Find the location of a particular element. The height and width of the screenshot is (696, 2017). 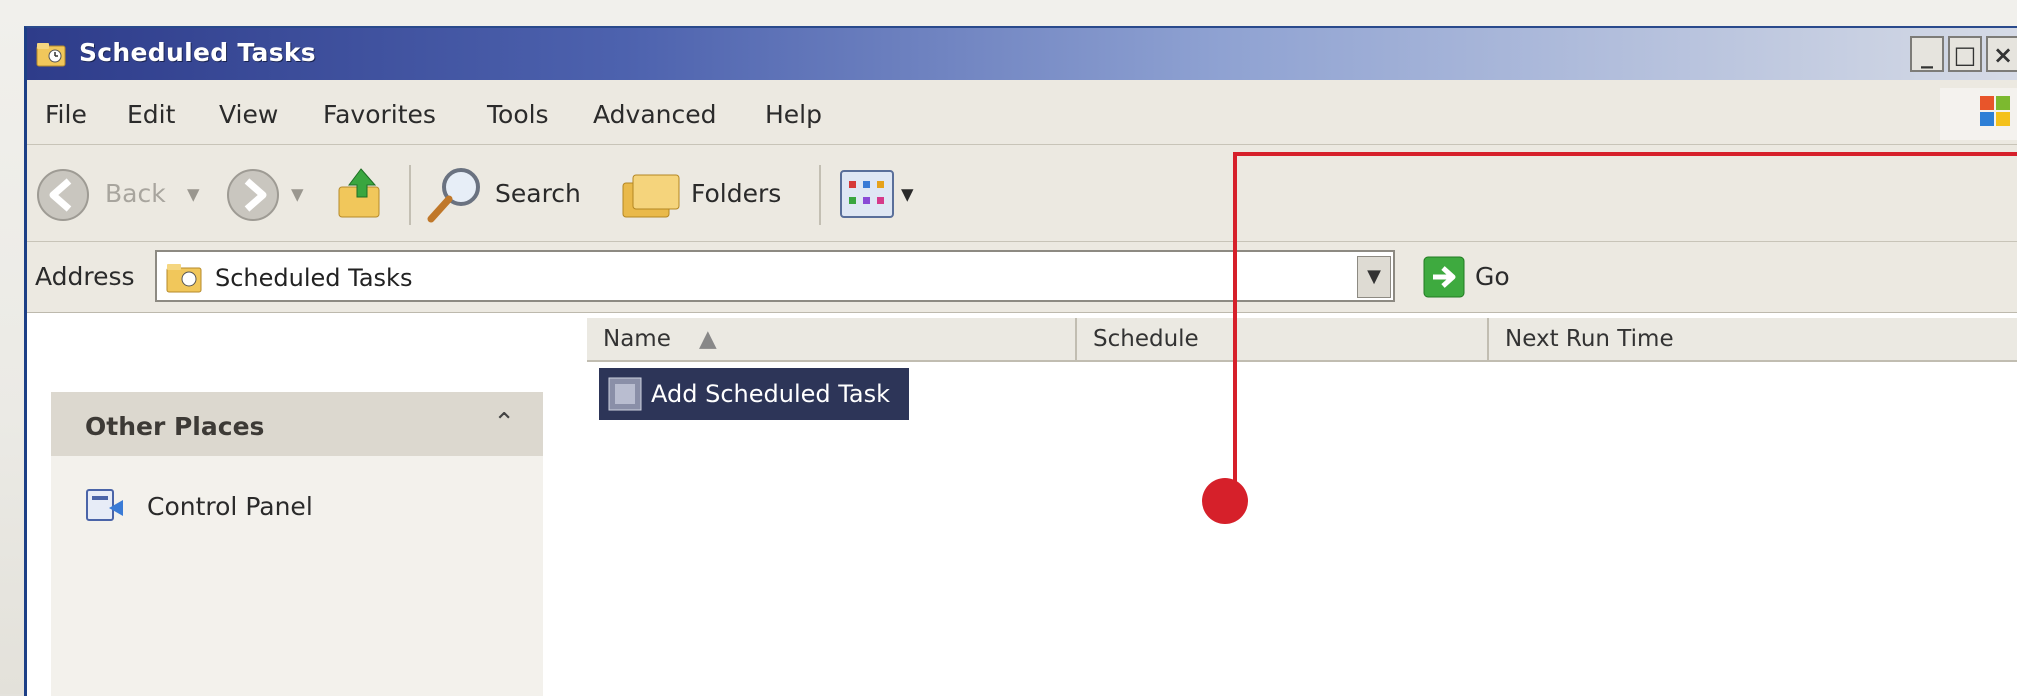

list-item: Add Scheduled Task is located at coordinates (754, 394).